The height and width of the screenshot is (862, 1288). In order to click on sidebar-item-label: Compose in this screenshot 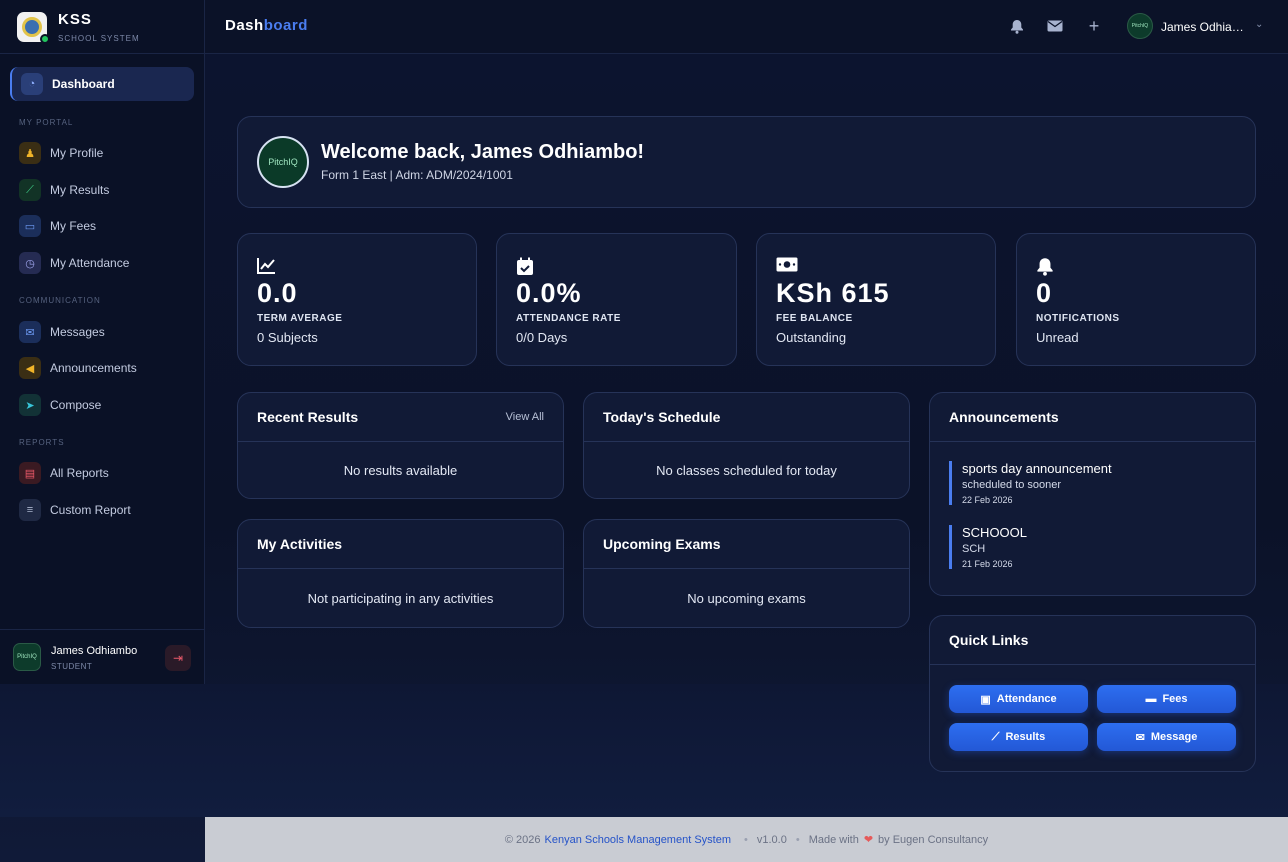, I will do `click(76, 405)`.